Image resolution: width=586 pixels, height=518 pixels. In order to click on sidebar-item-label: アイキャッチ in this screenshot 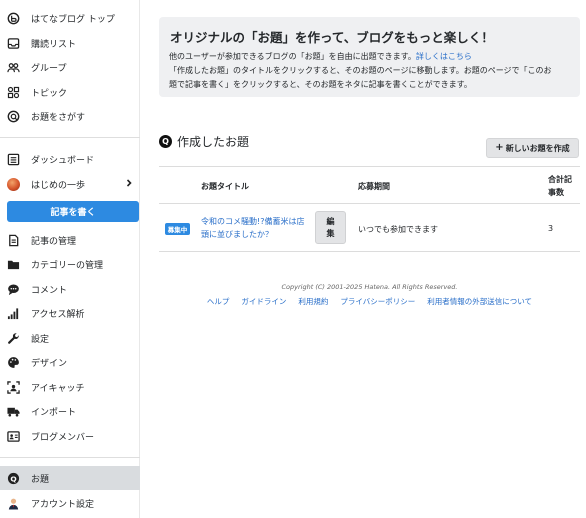, I will do `click(58, 388)`.